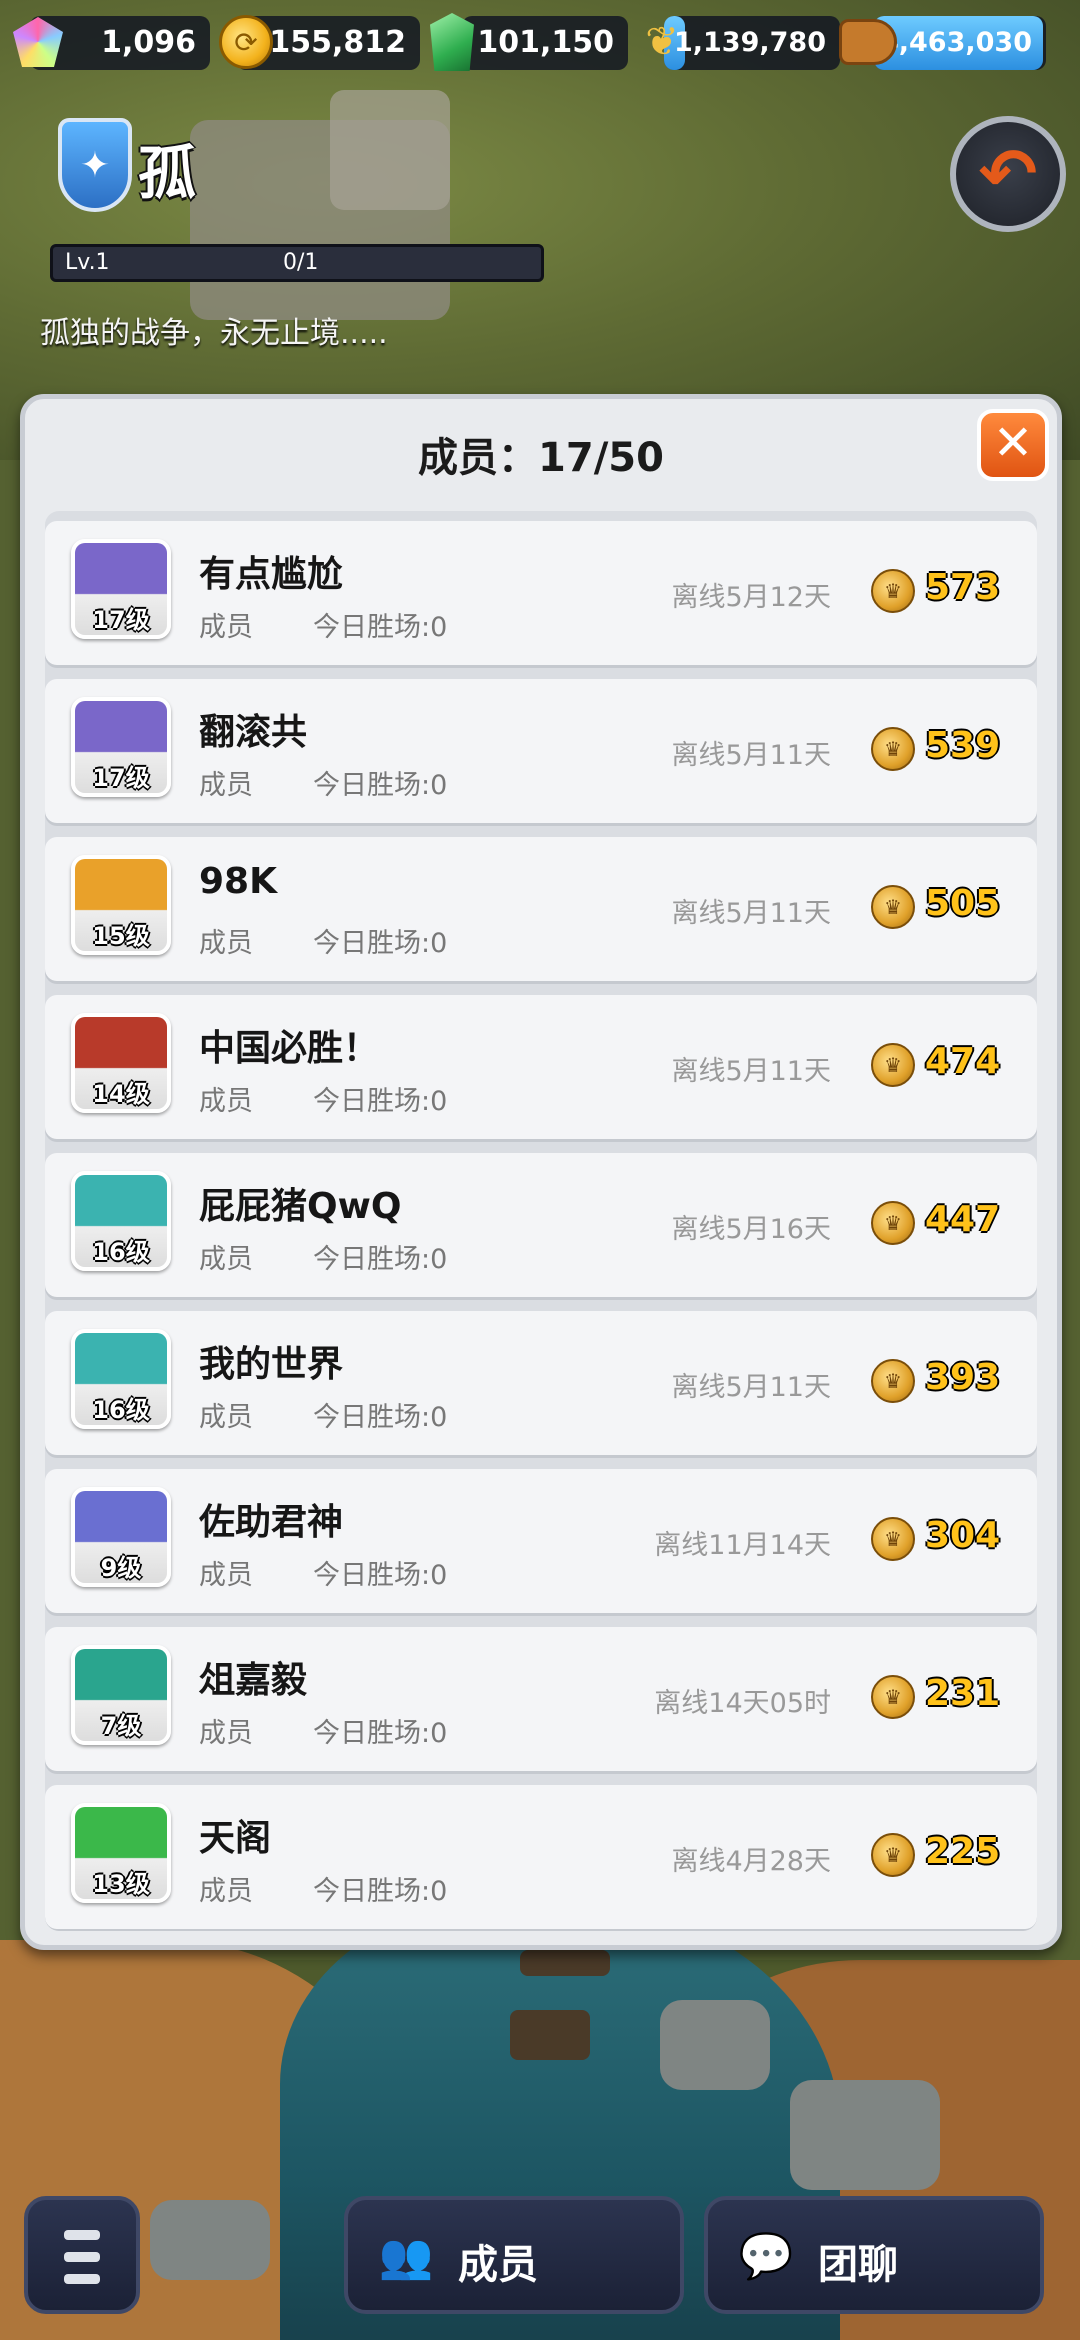  What do you see at coordinates (121, 905) in the screenshot?
I see `member-avatar: 15级` at bounding box center [121, 905].